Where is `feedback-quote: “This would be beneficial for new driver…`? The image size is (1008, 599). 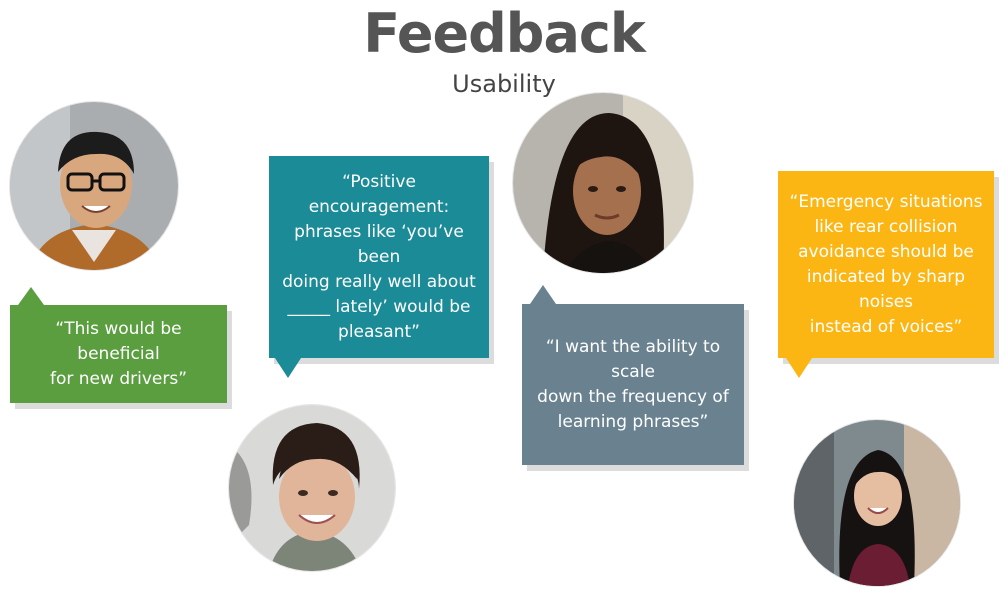 feedback-quote: “This would be beneficial for new driver… is located at coordinates (118, 353).